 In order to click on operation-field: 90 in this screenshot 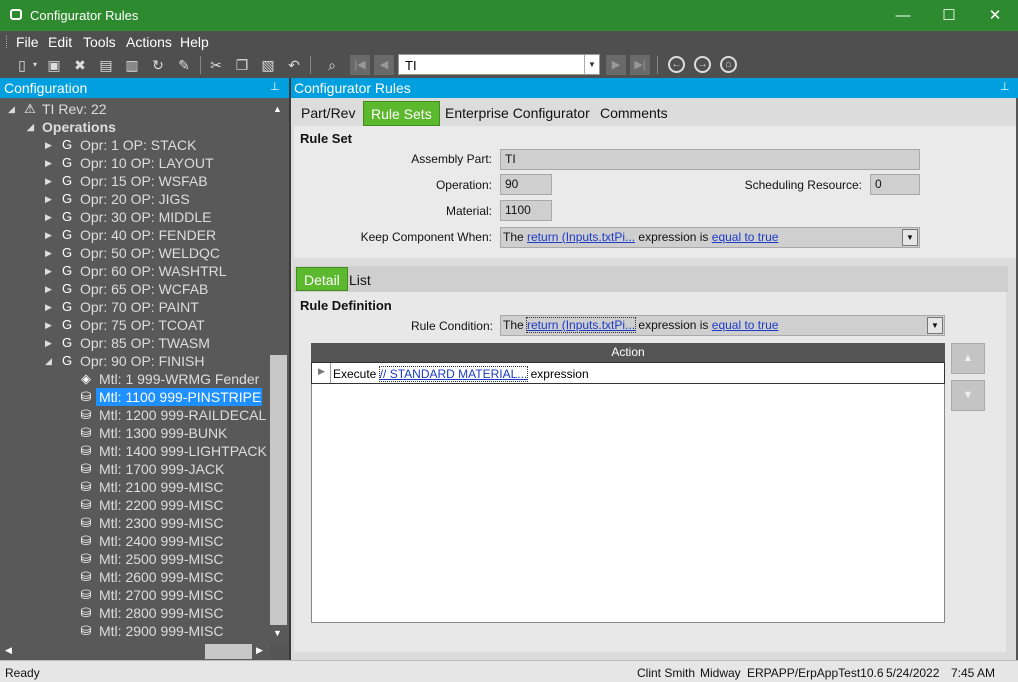, I will do `click(526, 184)`.